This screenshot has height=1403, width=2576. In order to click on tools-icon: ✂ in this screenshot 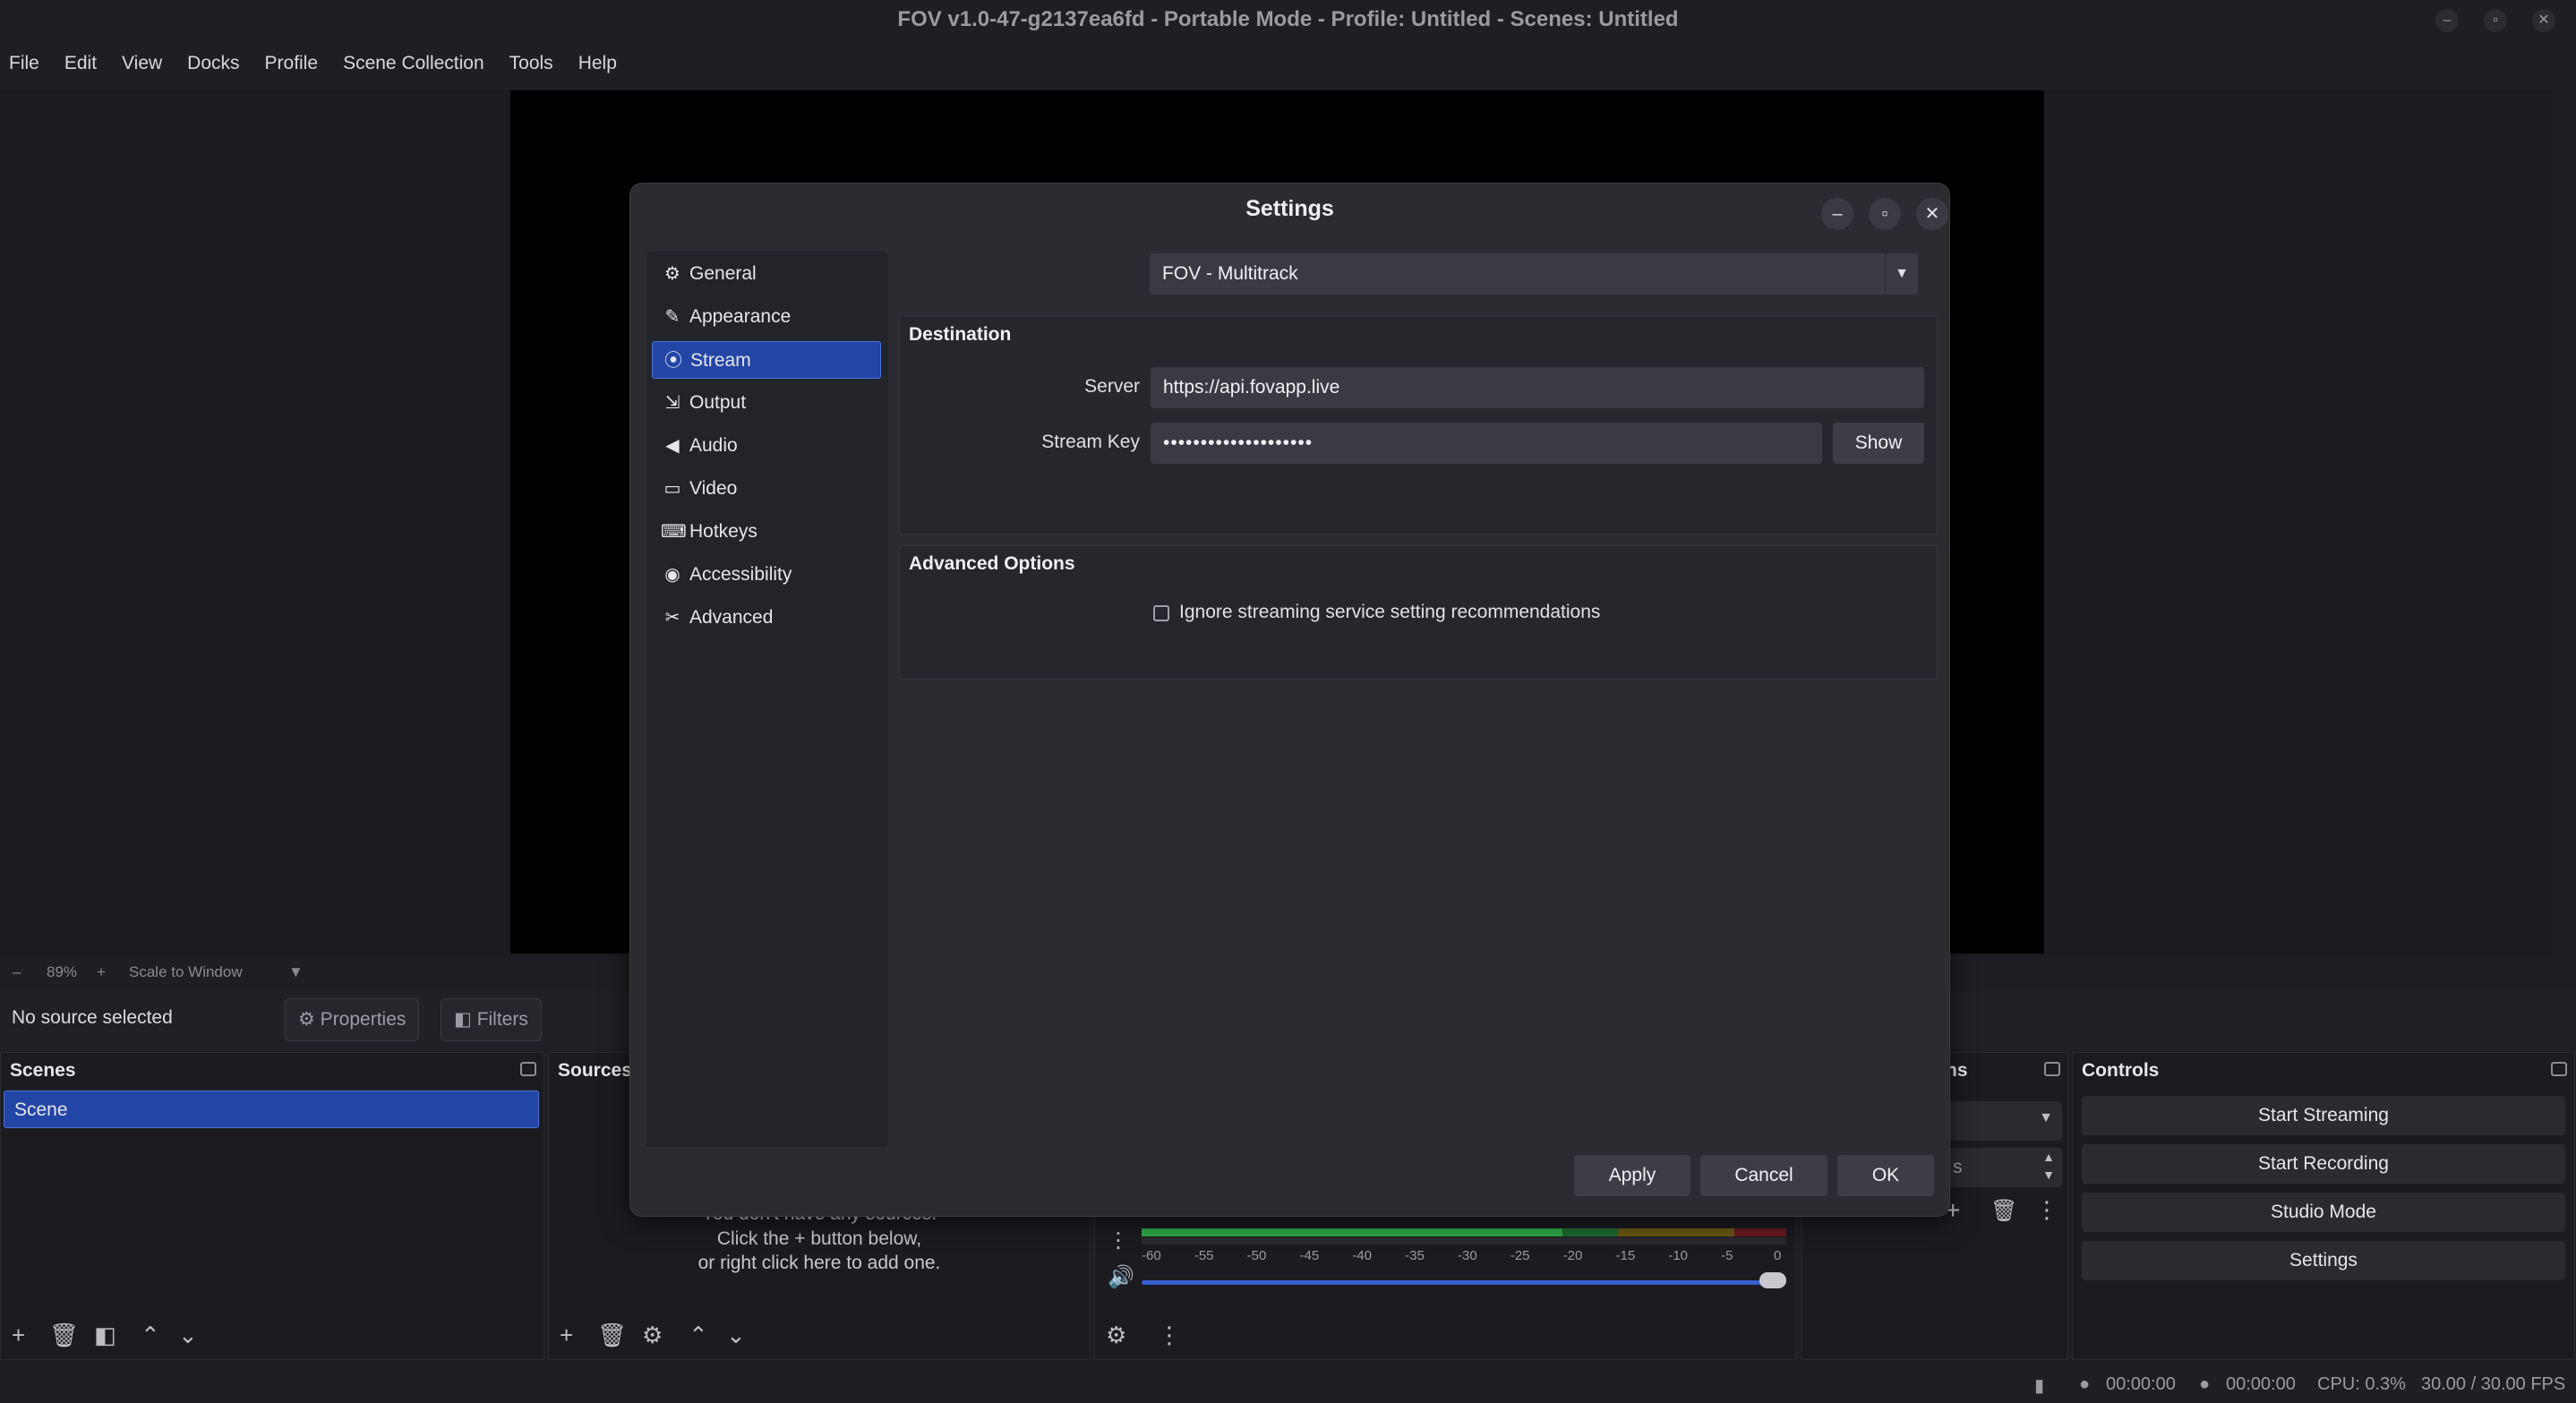, I will do `click(672, 618)`.